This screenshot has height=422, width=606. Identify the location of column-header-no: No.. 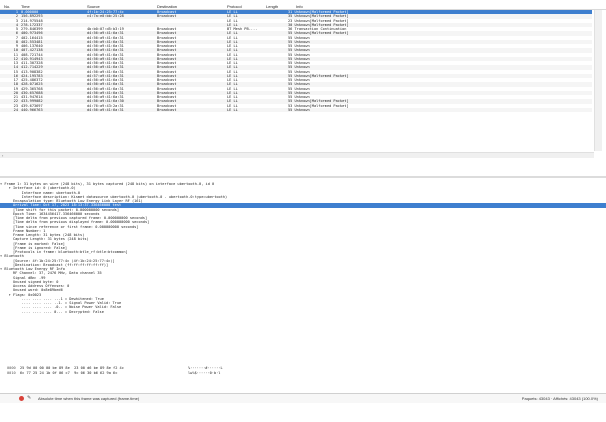
(7, 6).